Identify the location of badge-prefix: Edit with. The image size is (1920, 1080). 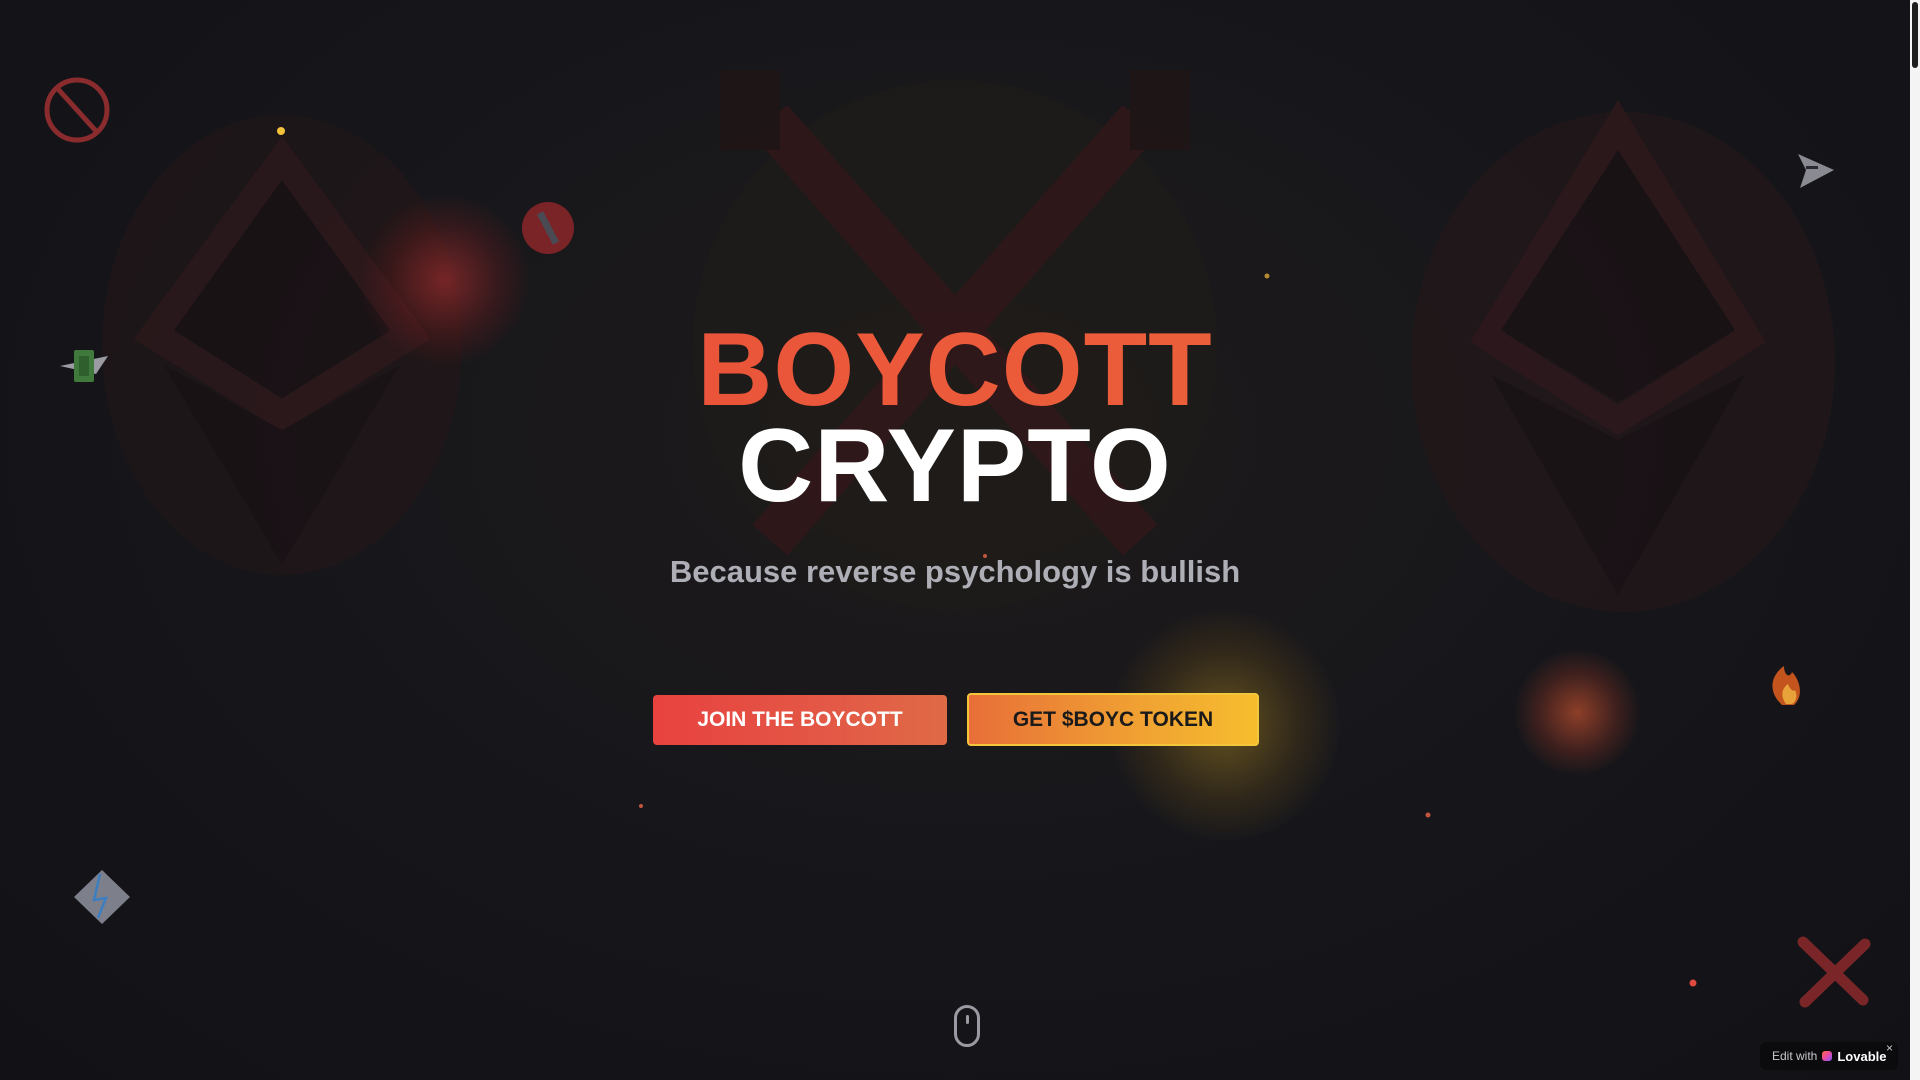
(1795, 1056).